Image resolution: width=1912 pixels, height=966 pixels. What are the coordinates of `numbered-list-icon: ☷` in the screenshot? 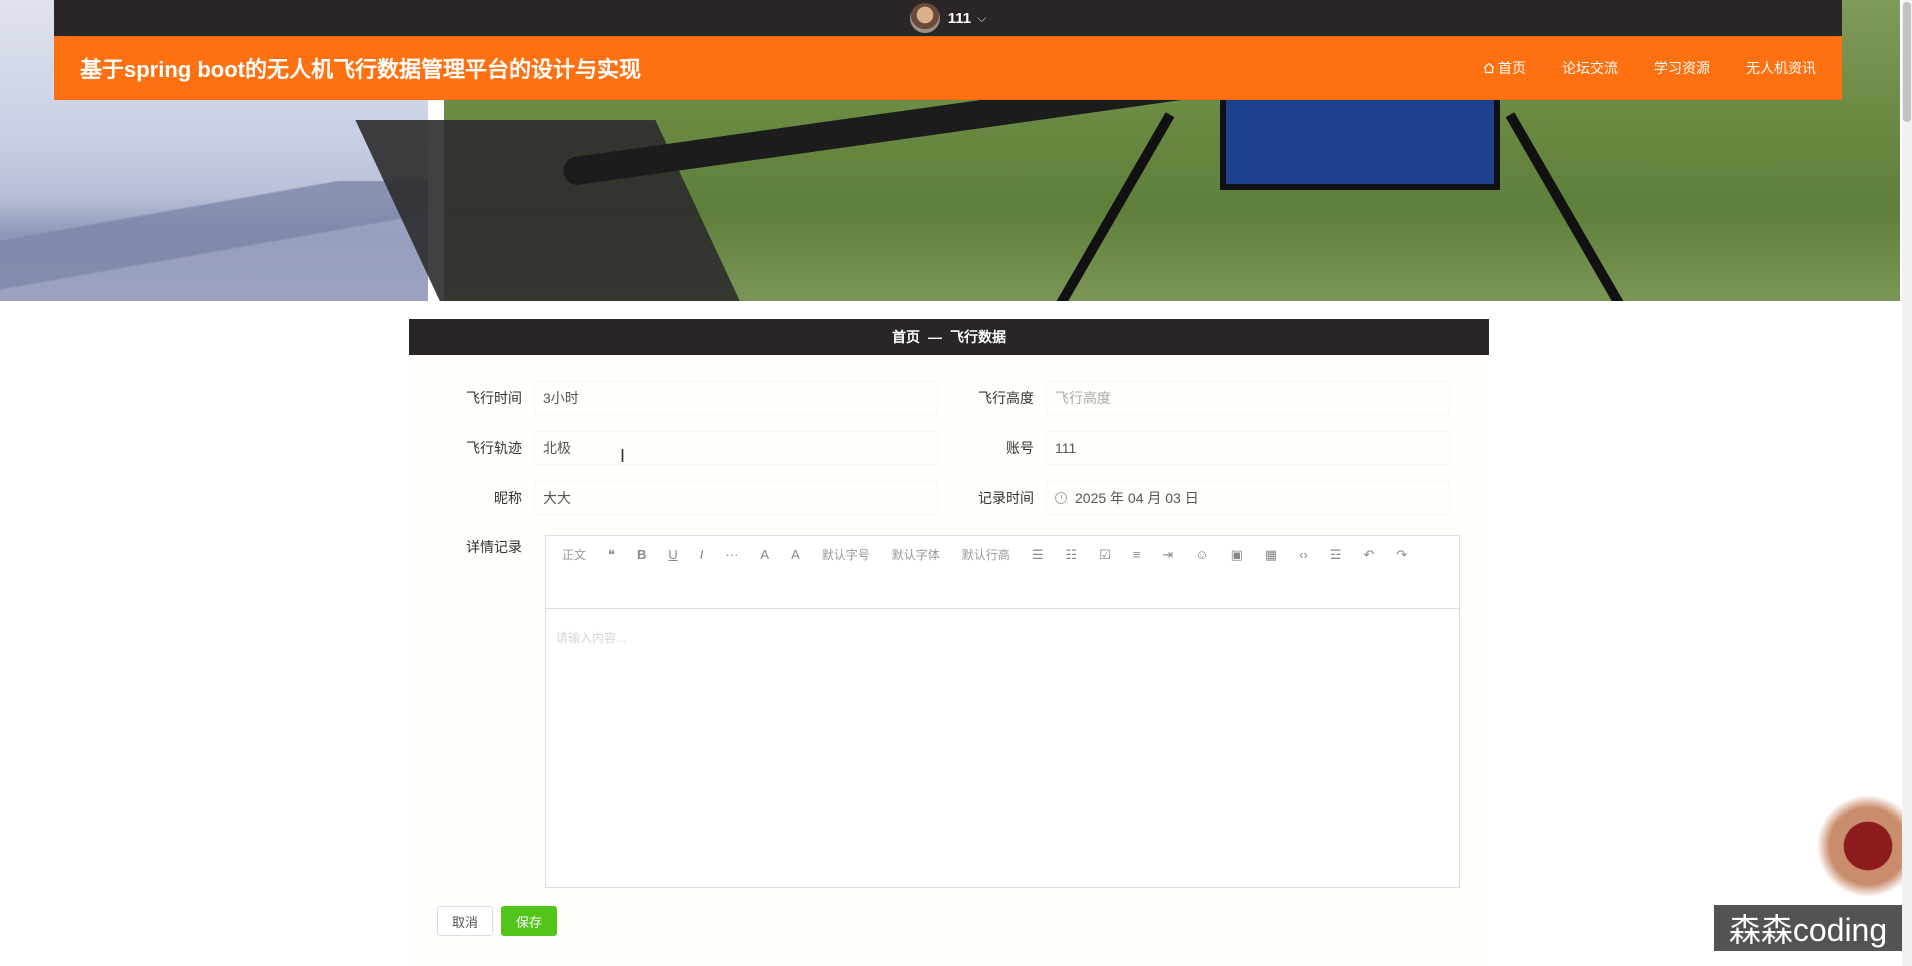 It's located at (1071, 555).